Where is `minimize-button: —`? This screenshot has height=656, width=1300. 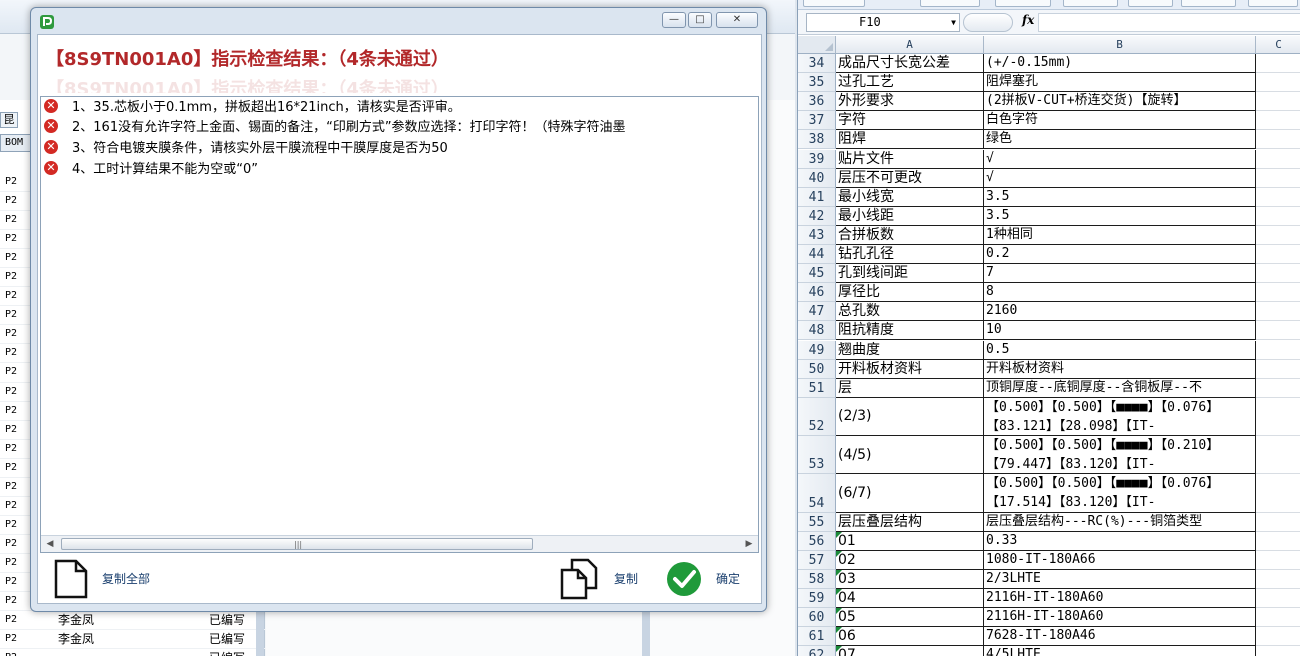 minimize-button: — is located at coordinates (674, 20).